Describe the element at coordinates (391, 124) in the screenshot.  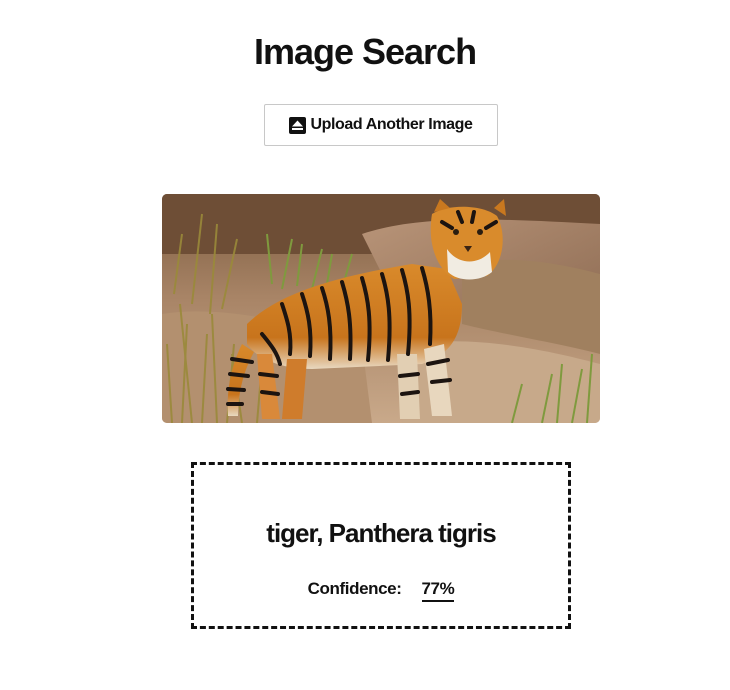
I see `upload-button-label: Upload Another Image` at that location.